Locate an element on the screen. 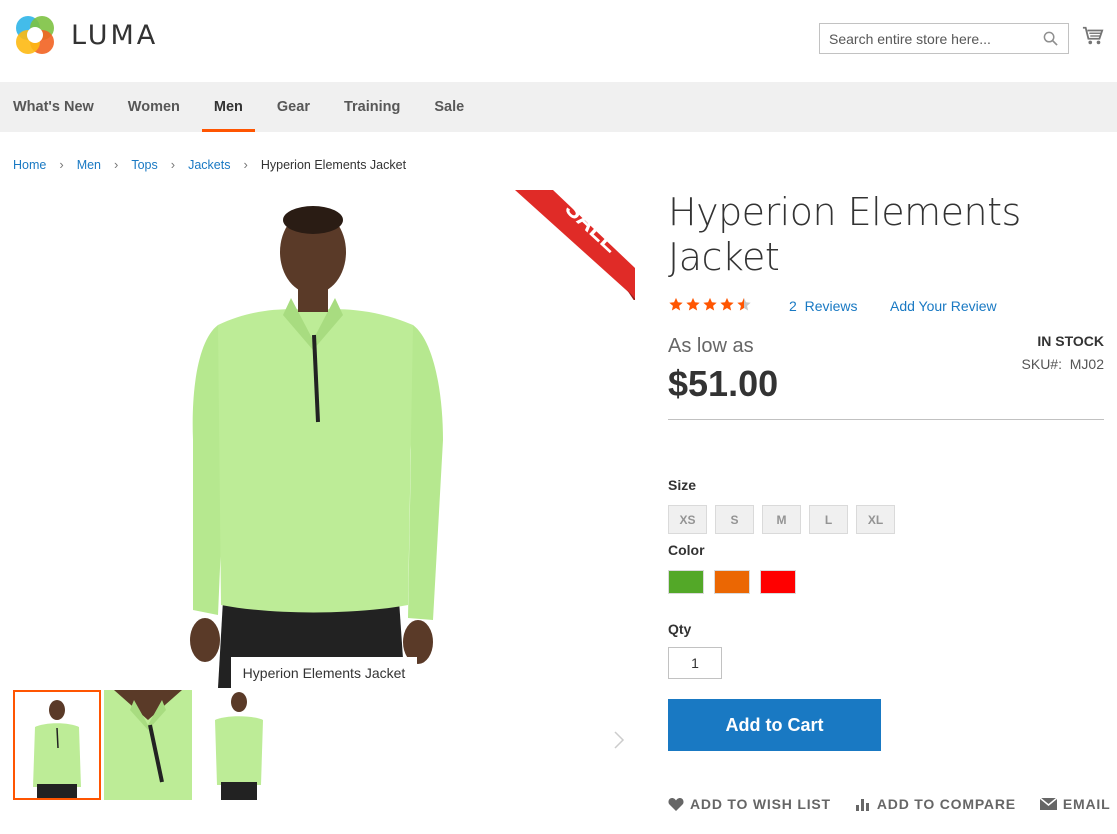 The image size is (1117, 834). chevron-right-icon is located at coordinates (619, 740).